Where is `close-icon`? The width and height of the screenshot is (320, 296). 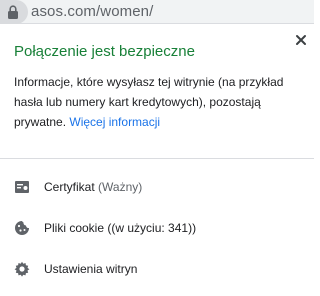 close-icon is located at coordinates (301, 40).